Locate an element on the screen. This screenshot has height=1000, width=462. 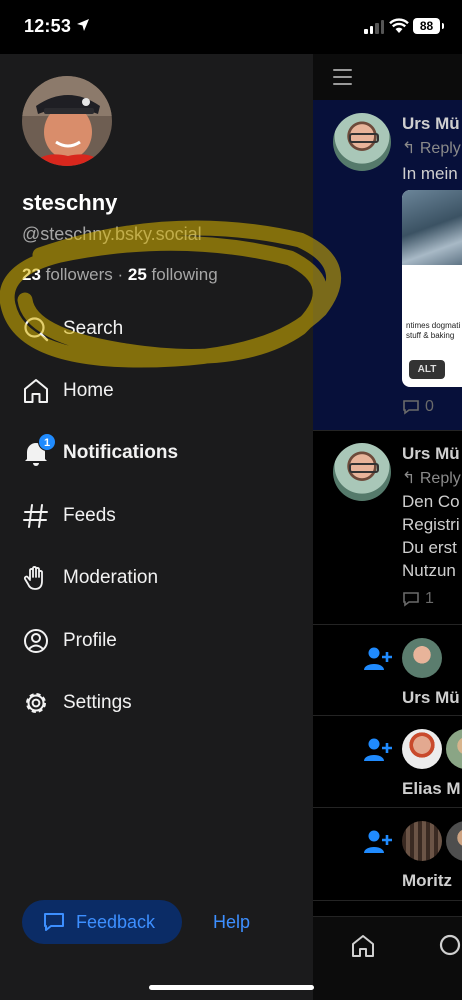
nav-label: Settings is located at coordinates (97, 702).